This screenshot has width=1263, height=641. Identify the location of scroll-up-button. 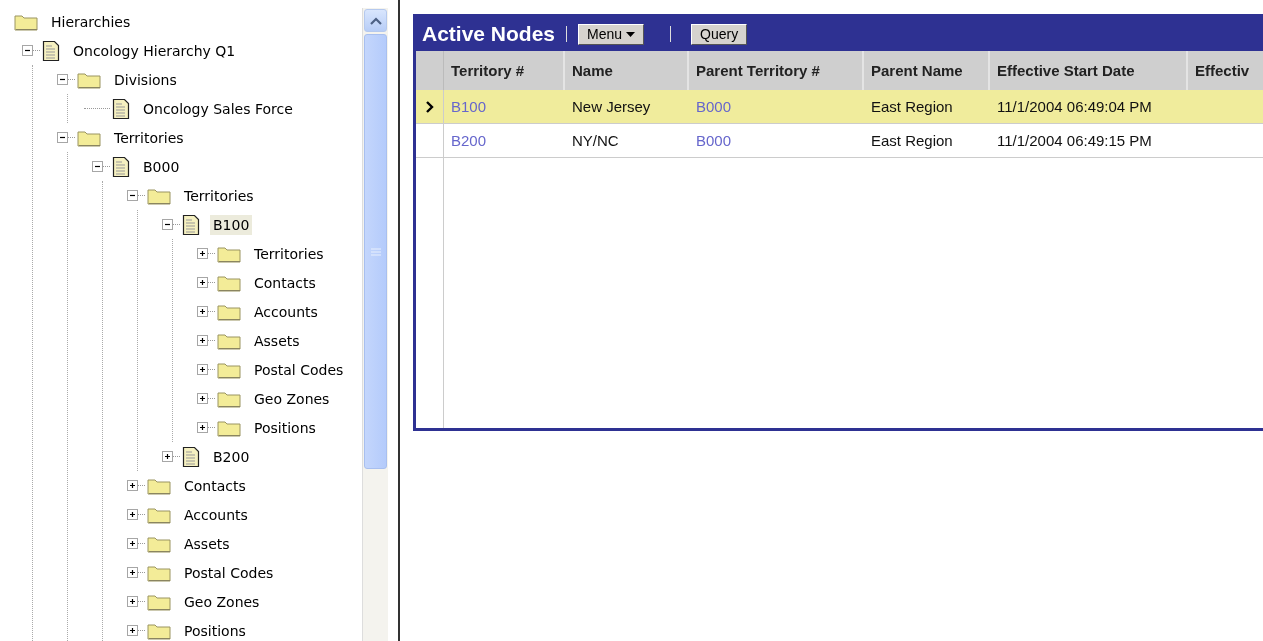
(375, 20).